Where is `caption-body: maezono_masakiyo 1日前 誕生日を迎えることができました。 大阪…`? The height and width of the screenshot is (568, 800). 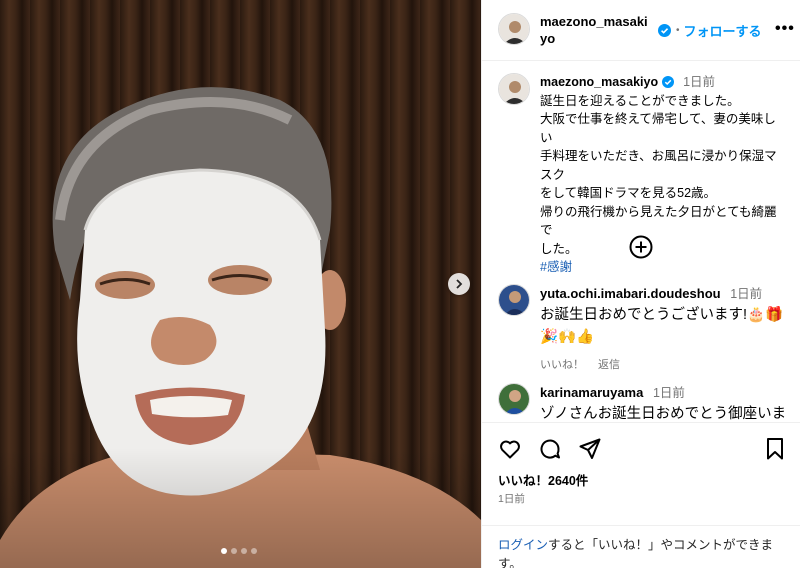
caption-body: maezono_masakiyo 1日前 誕生日を迎えることができました。 大阪… is located at coordinates (662, 175).